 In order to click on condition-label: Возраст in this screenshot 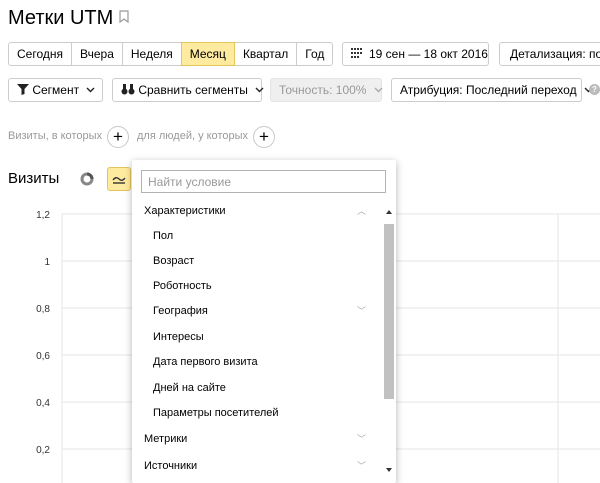, I will do `click(174, 261)`.